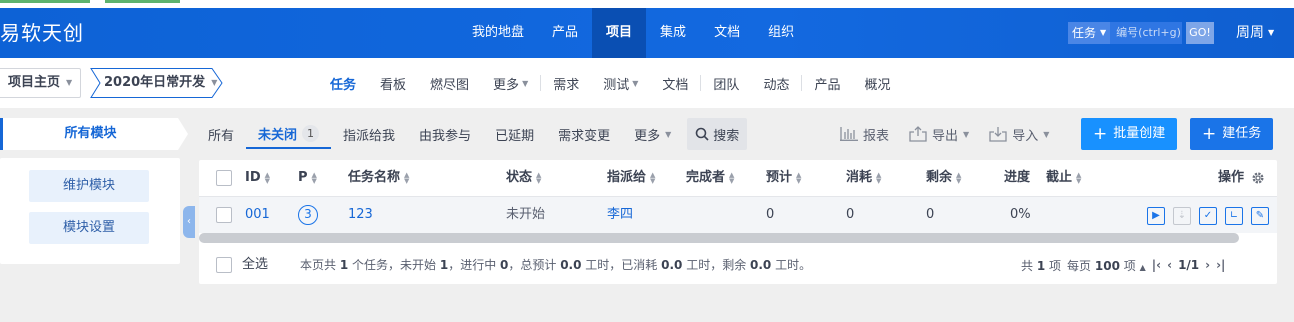 This screenshot has width=1294, height=322. What do you see at coordinates (620, 215) in the screenshot?
I see `task-assigned-to: 李四` at bounding box center [620, 215].